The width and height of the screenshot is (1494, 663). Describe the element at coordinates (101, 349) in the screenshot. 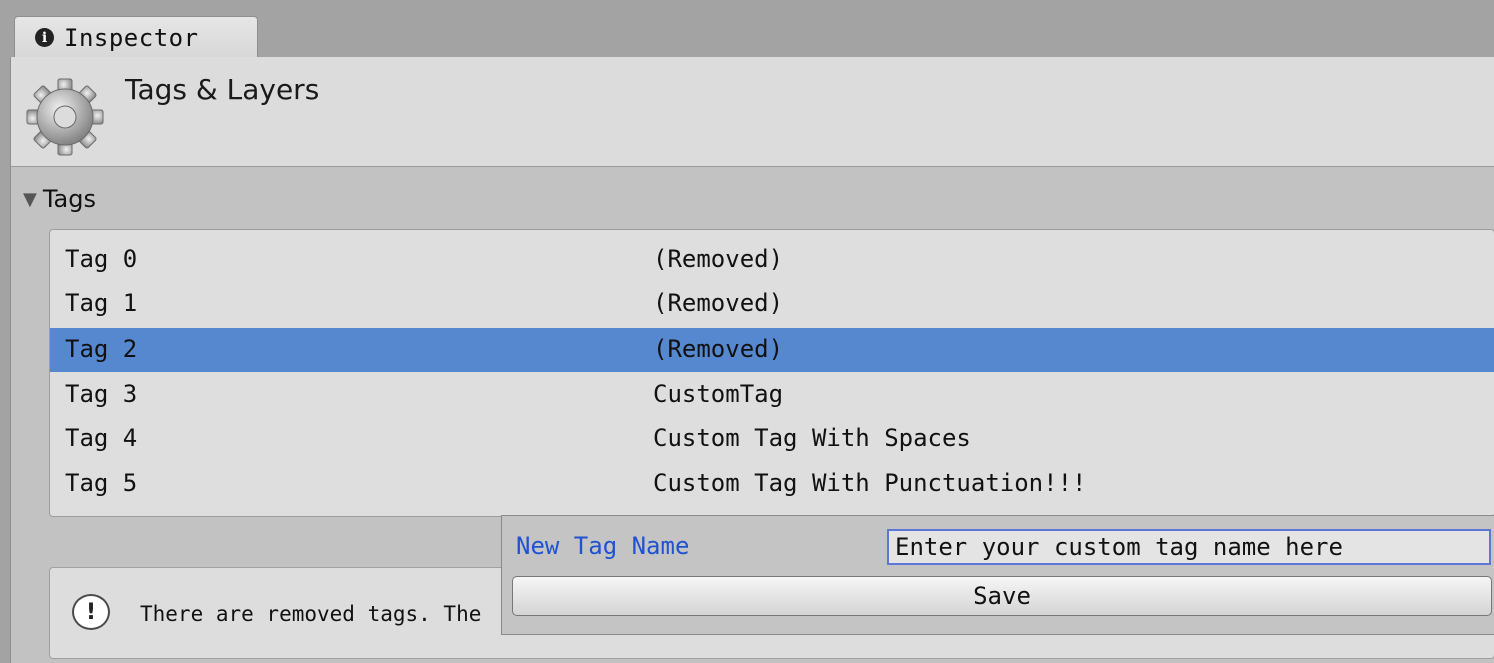

I see `tag-name: Tag 2` at that location.